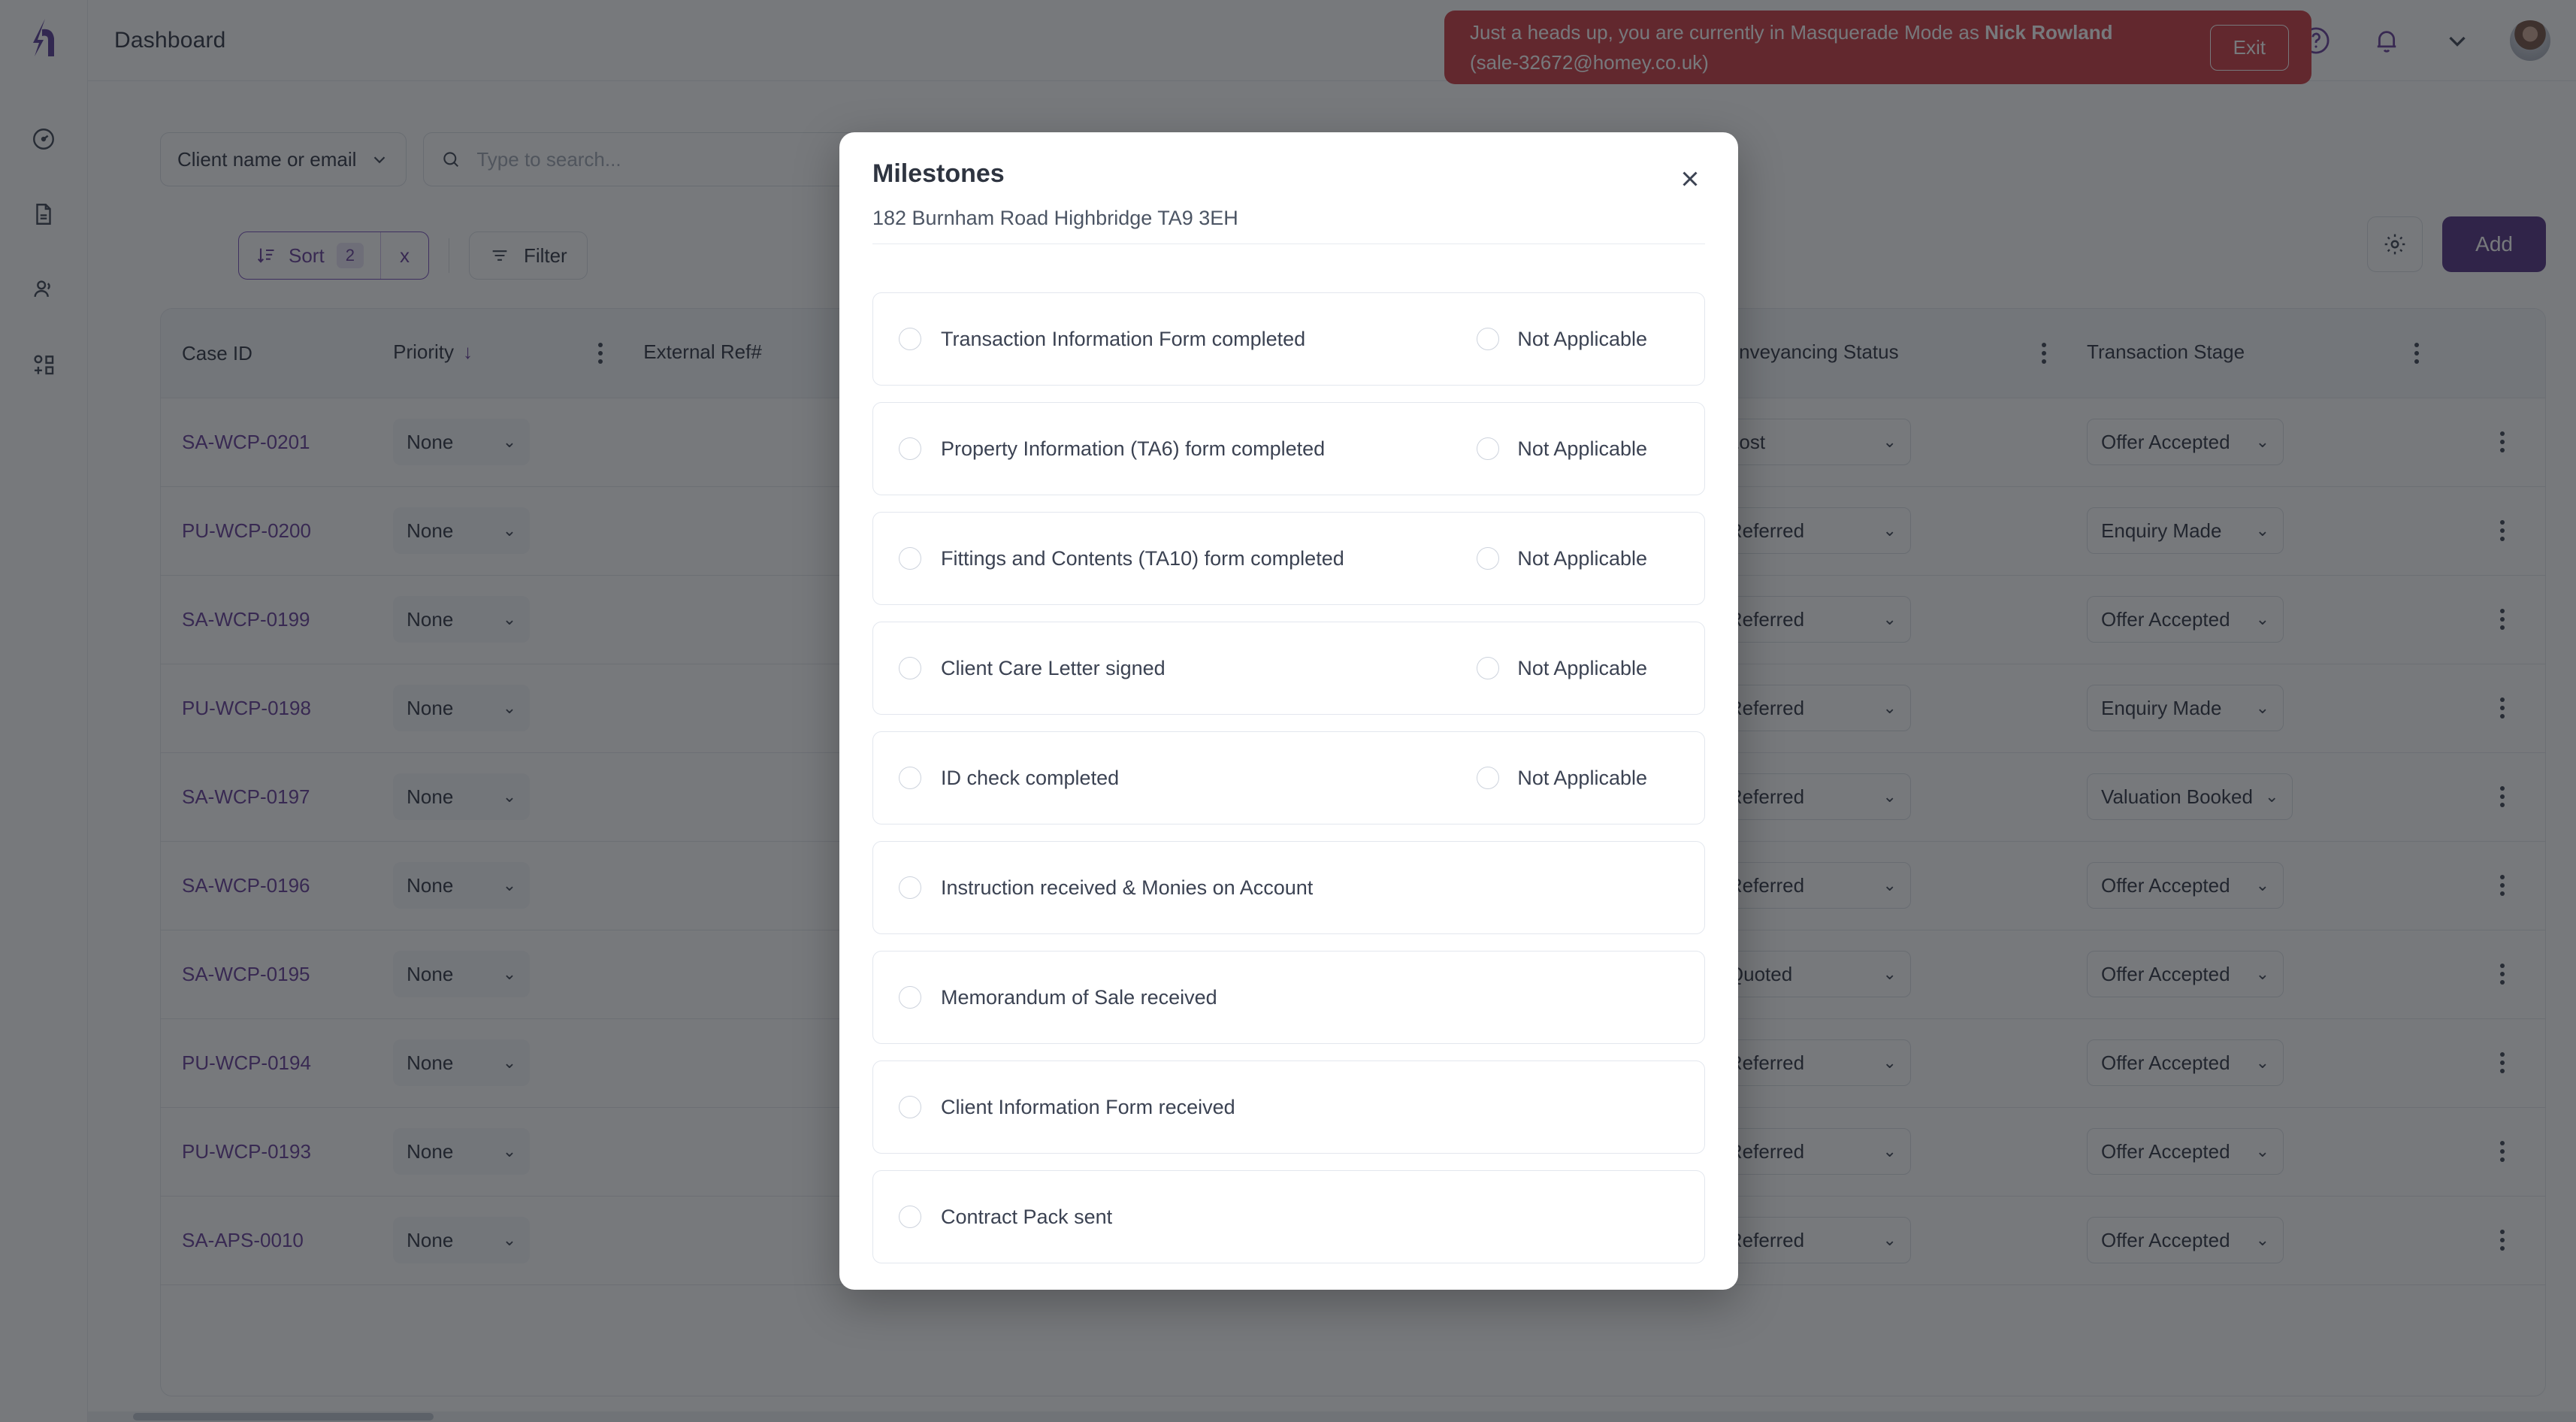 The height and width of the screenshot is (1422, 2576). I want to click on milestone-item: Memorandum of Sale received, so click(1289, 997).